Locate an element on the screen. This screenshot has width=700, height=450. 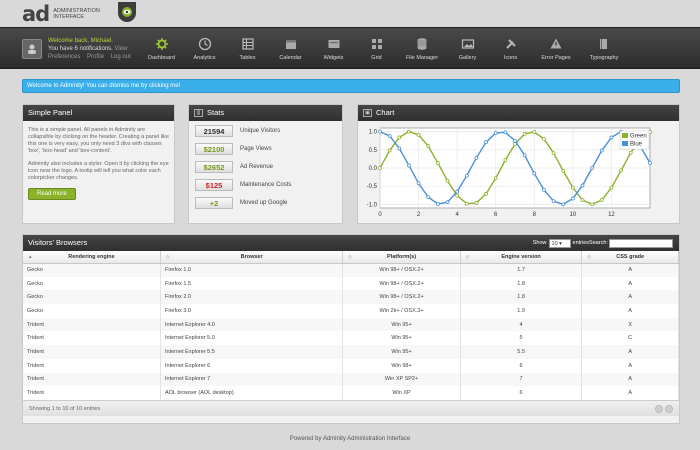
stat-row: $2652 Ad Revenue is located at coordinates (265, 166).